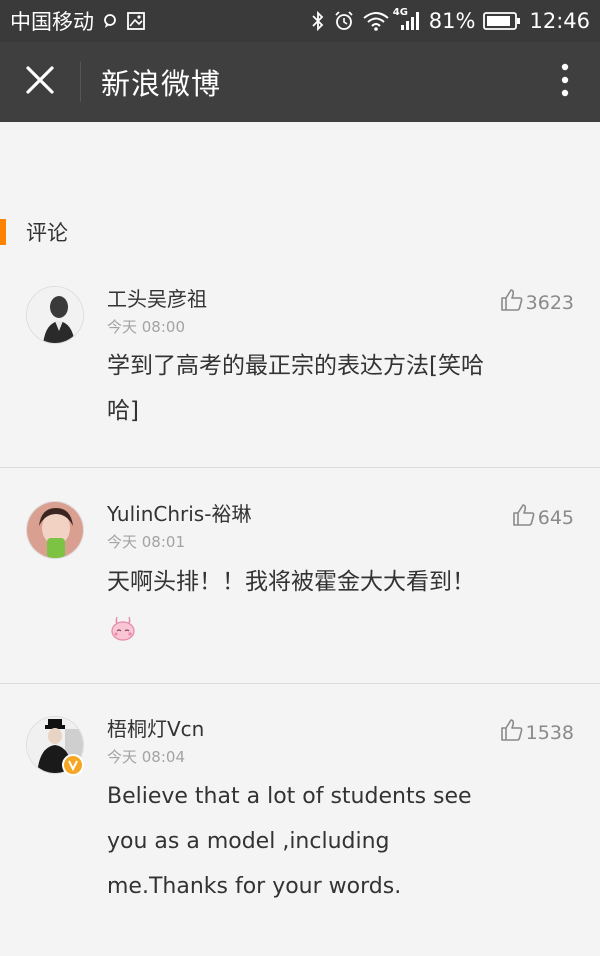 Image resolution: width=600 pixels, height=956 pixels. I want to click on more-vertical-icon, so click(565, 82).